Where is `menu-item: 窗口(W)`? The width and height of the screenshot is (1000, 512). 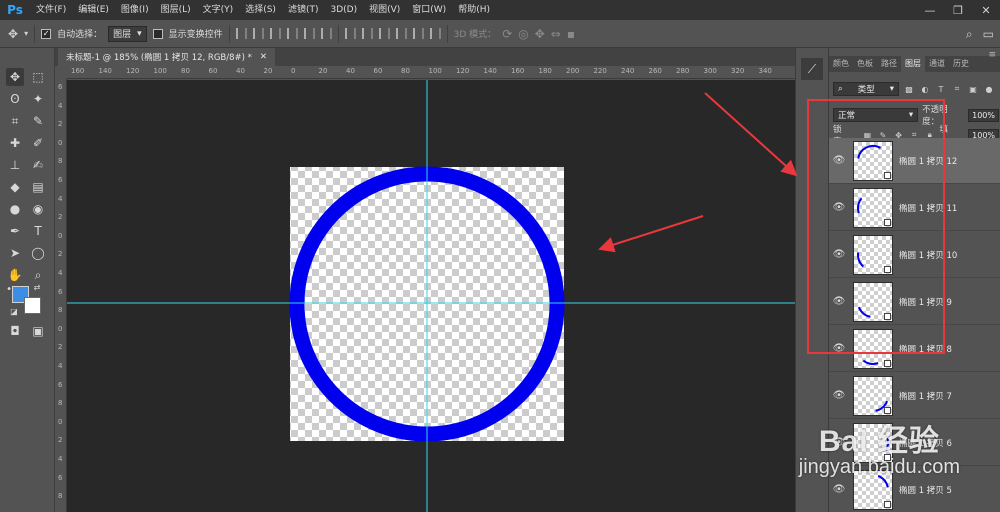 menu-item: 窗口(W) is located at coordinates (429, 10).